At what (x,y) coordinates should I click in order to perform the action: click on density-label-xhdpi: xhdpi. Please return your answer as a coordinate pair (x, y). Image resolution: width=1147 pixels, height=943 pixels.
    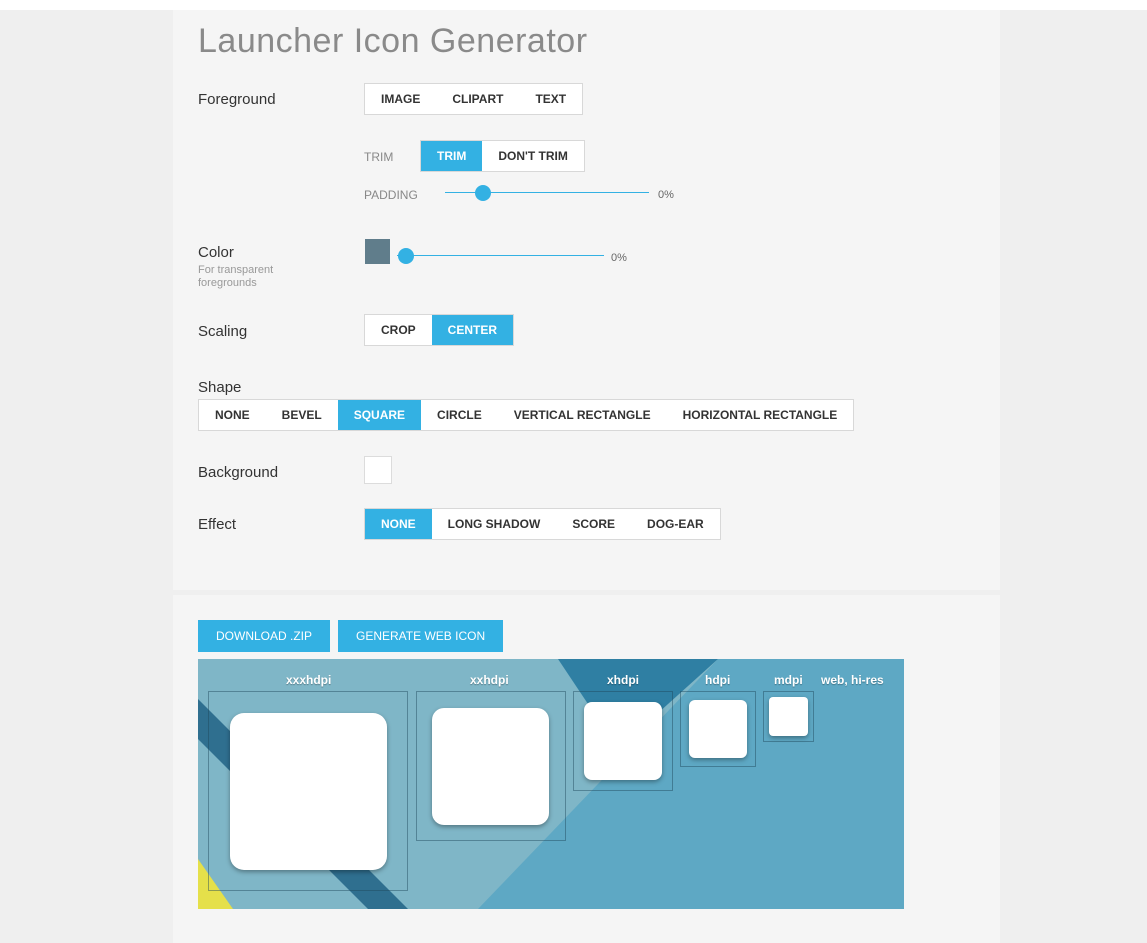
    Looking at the image, I should click on (623, 680).